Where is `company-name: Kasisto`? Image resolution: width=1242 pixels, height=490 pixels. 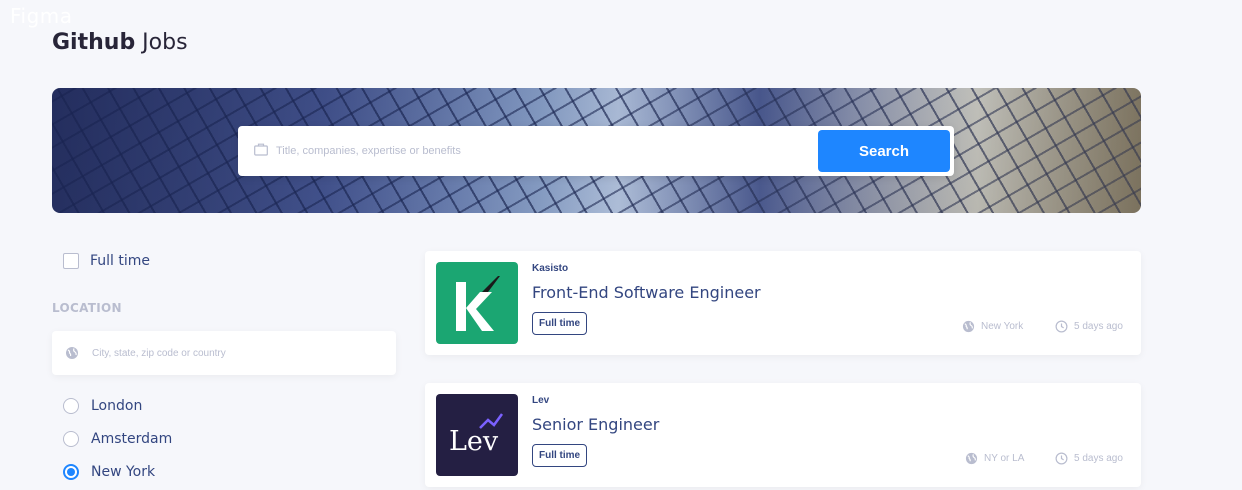
company-name: Kasisto is located at coordinates (550, 268).